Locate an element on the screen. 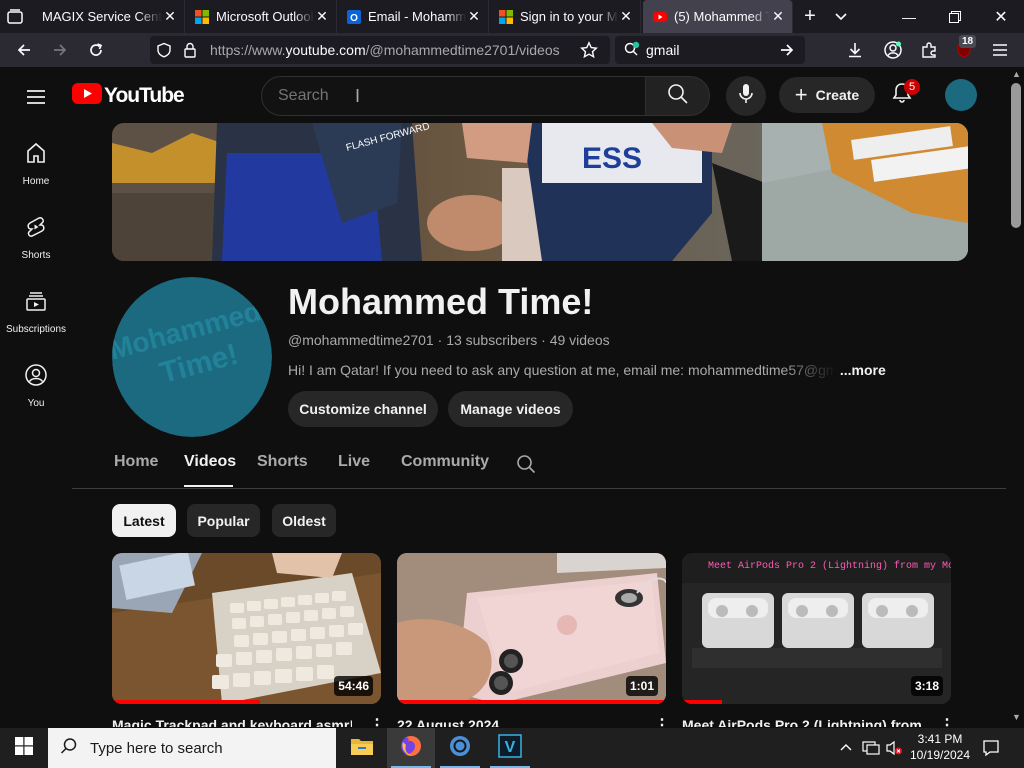 The width and height of the screenshot is (1024, 768). taskbar-firefox is located at coordinates (411, 748).